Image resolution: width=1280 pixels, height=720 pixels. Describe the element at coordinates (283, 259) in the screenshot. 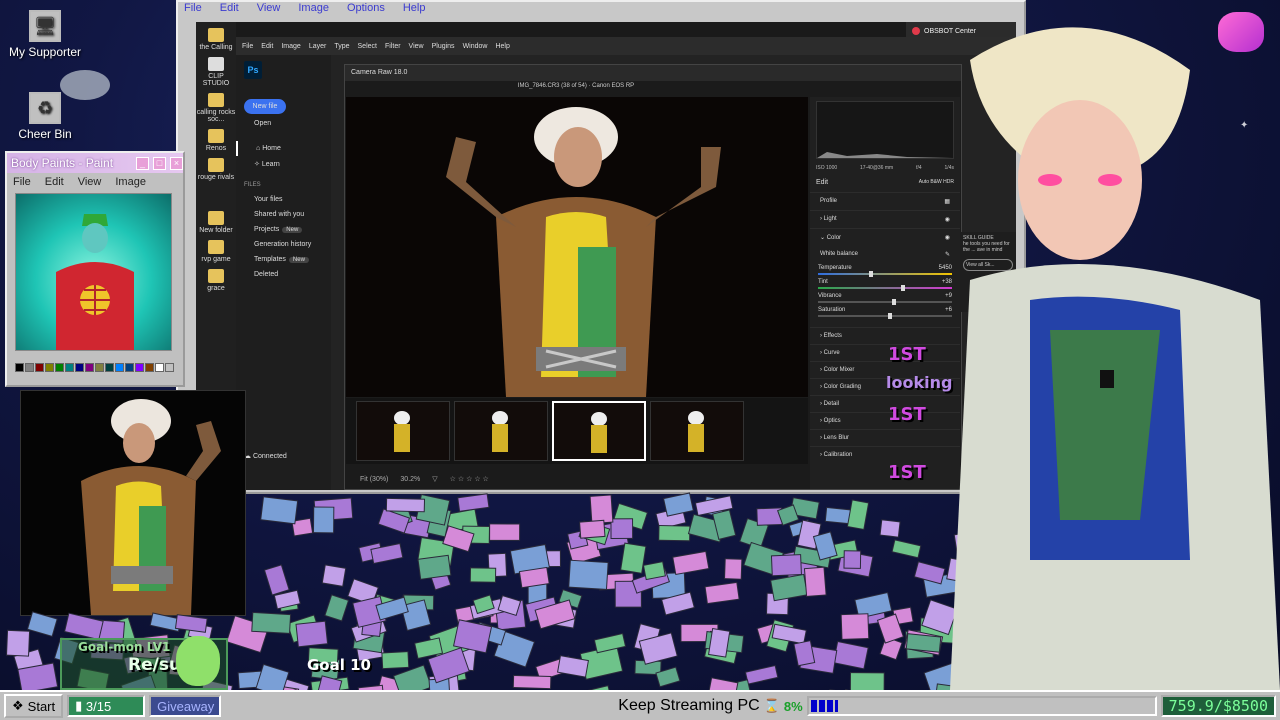

I see `nav-templates: Templates New` at that location.